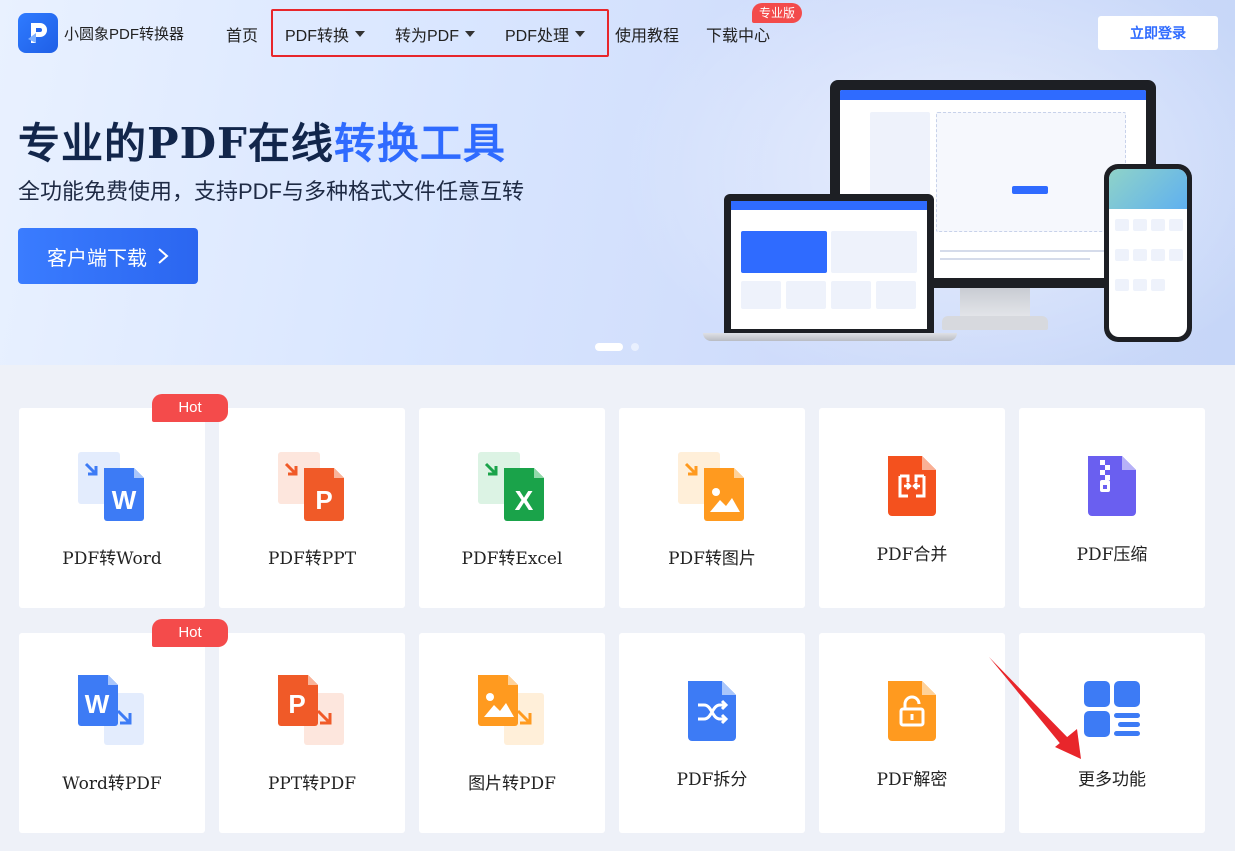 This screenshot has width=1235, height=851. Describe the element at coordinates (317, 36) in the screenshot. I see `nav-pdf-convert-label: PDF转换` at that location.